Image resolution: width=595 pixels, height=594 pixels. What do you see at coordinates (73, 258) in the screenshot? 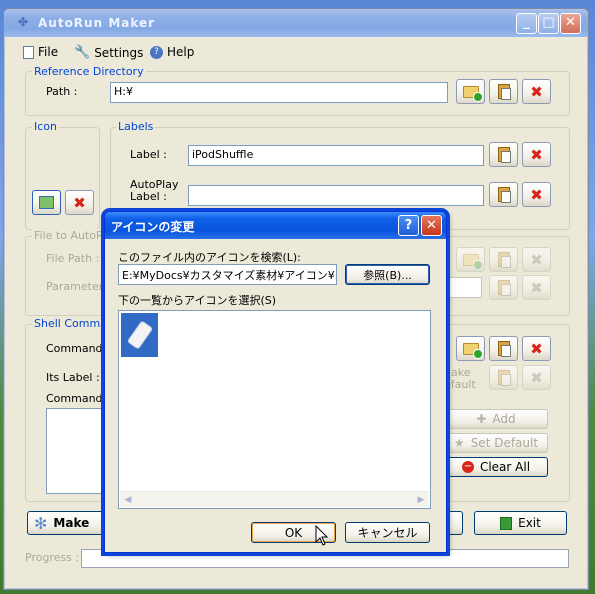
I see `file-path-label: File Path :` at bounding box center [73, 258].